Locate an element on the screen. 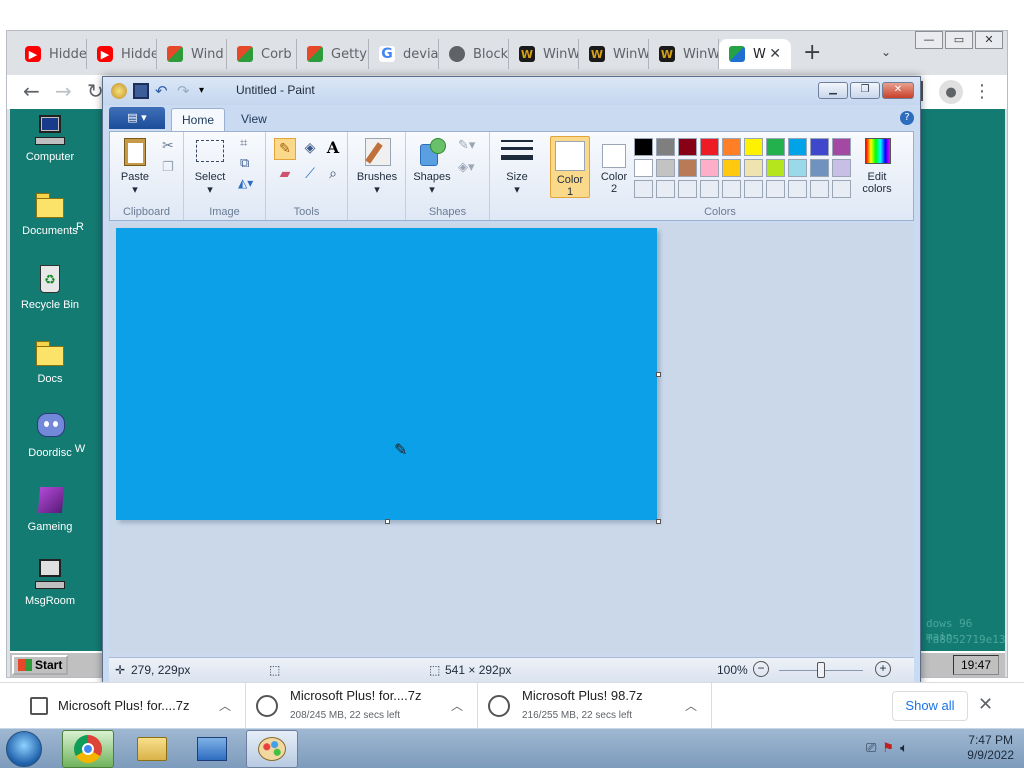  zoom-out-button: − is located at coordinates (761, 669).